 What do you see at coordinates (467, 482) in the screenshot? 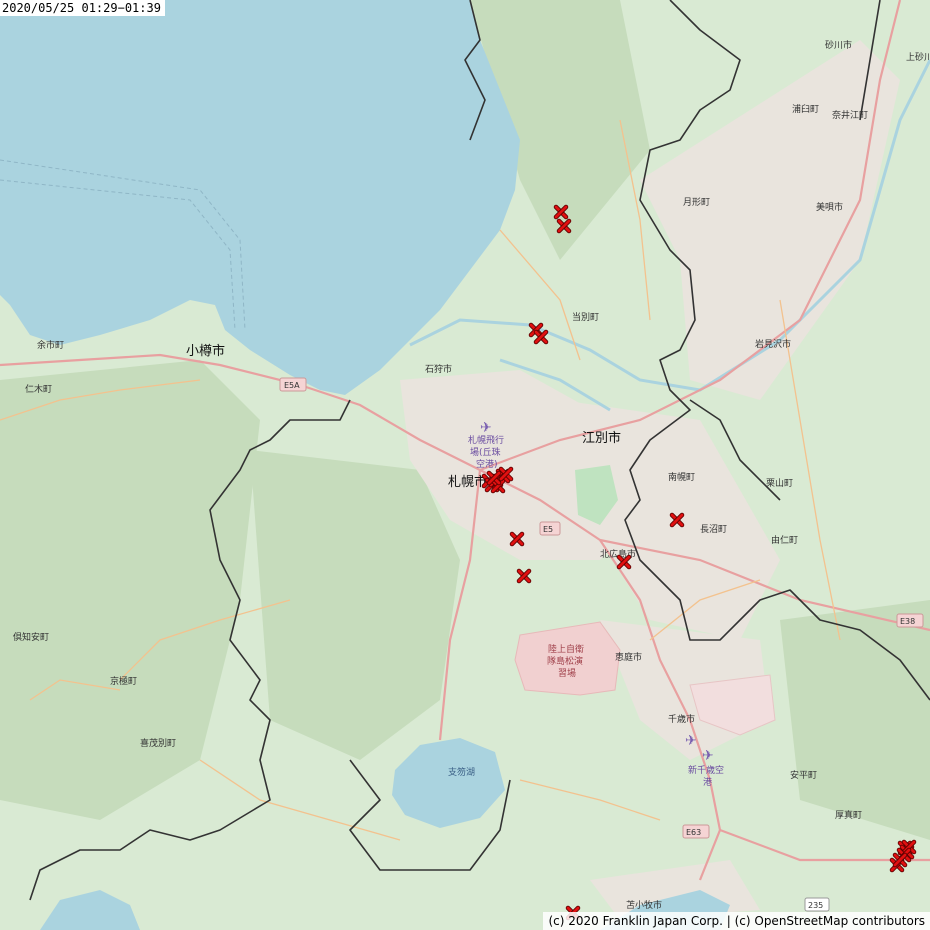
I see `place-label: 札幌市` at bounding box center [467, 482].